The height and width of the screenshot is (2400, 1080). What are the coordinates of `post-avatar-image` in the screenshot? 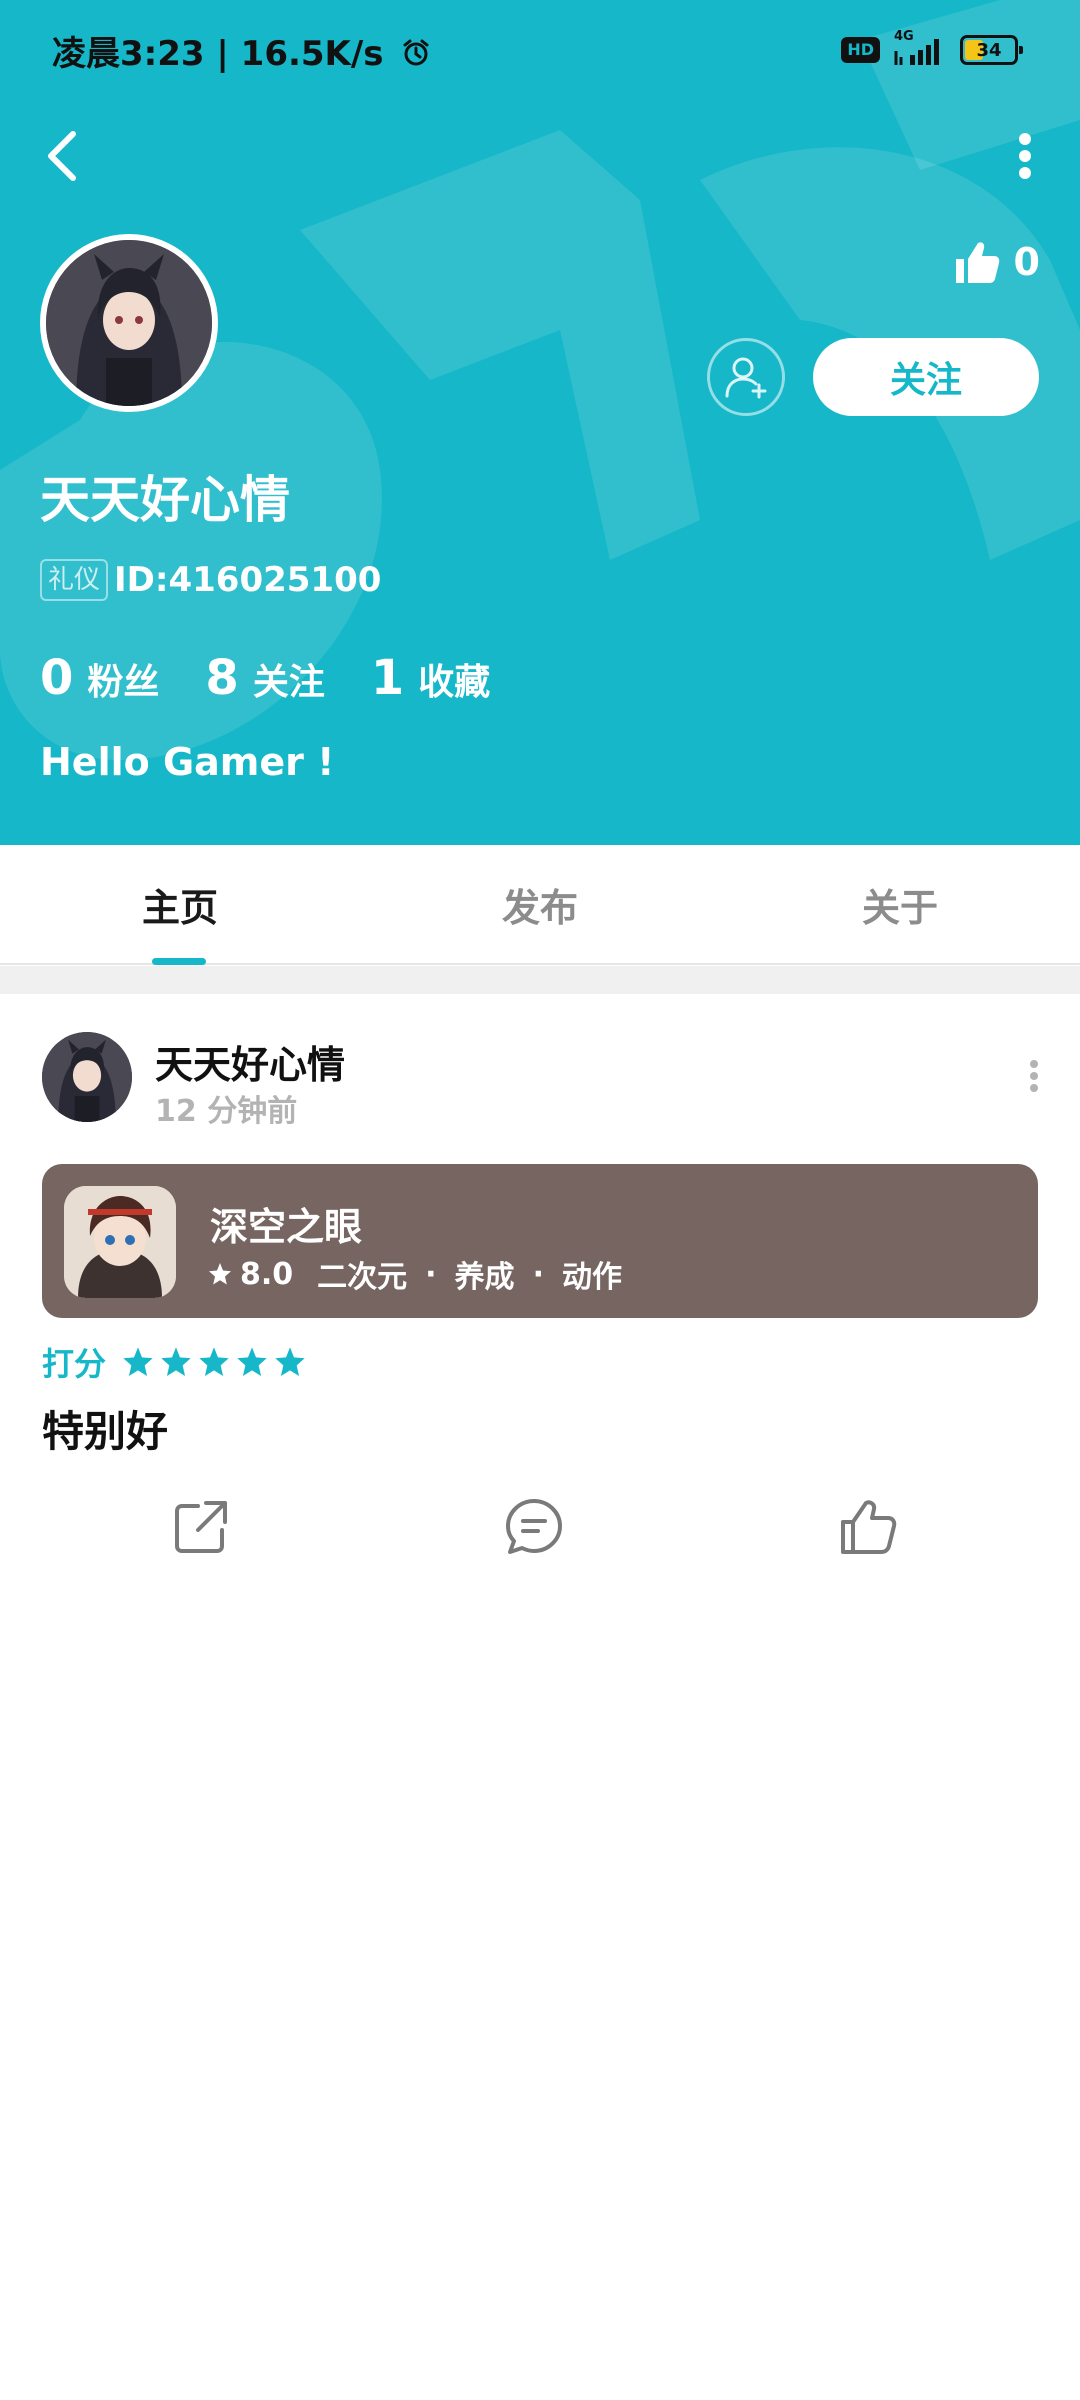 It's located at (87, 1077).